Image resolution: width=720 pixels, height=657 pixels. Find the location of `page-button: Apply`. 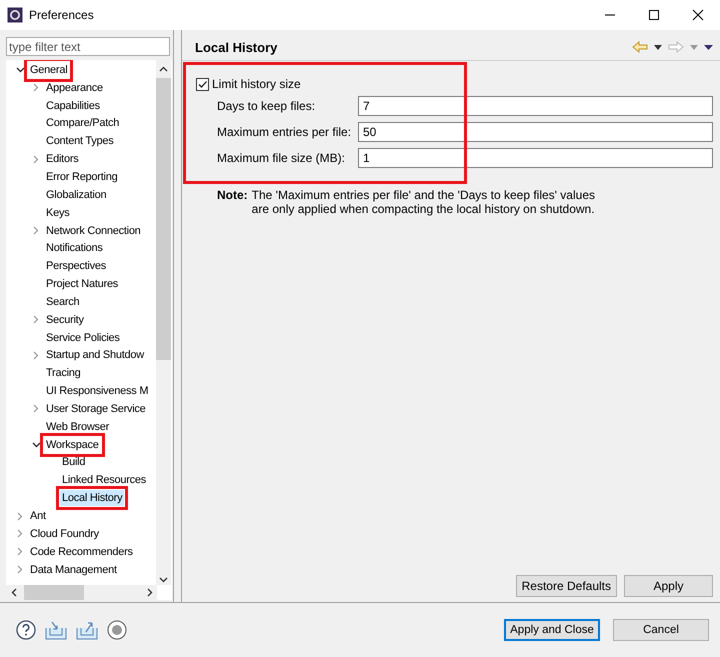

page-button: Apply is located at coordinates (668, 586).